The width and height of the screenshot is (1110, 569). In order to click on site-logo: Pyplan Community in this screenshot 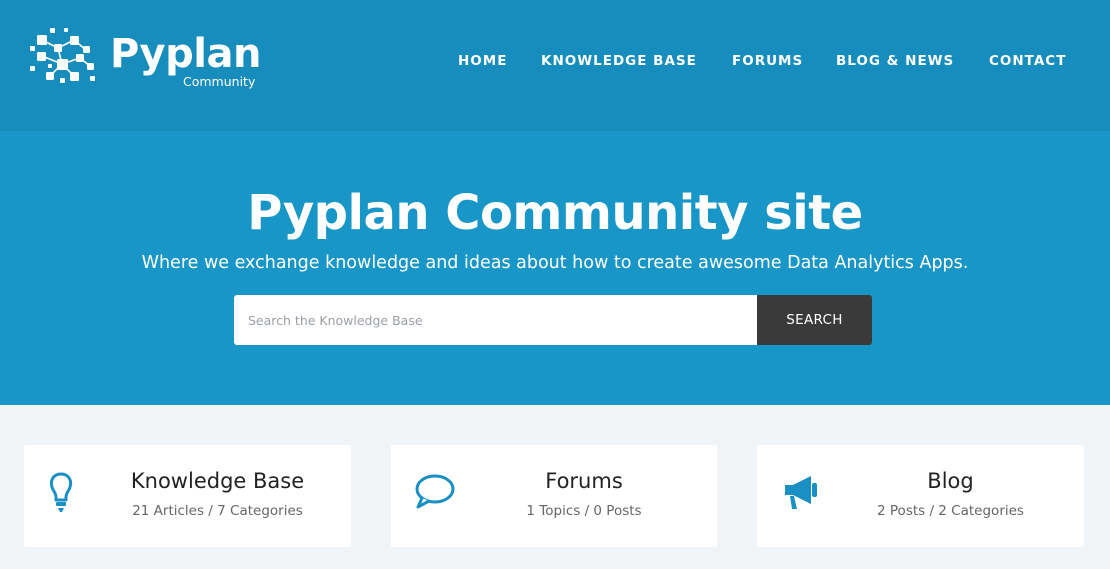, I will do `click(148, 59)`.